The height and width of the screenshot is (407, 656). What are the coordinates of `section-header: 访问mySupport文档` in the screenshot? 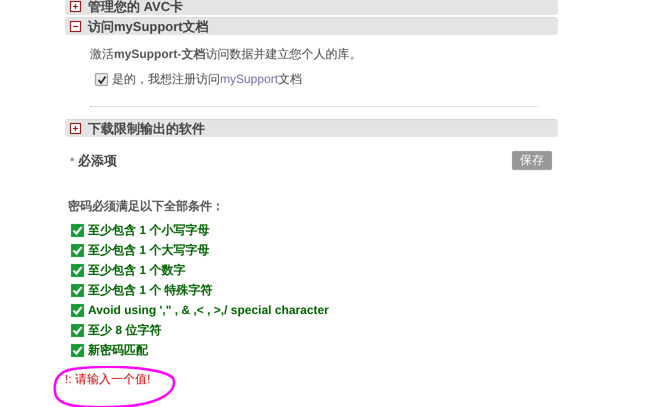 It's located at (311, 26).